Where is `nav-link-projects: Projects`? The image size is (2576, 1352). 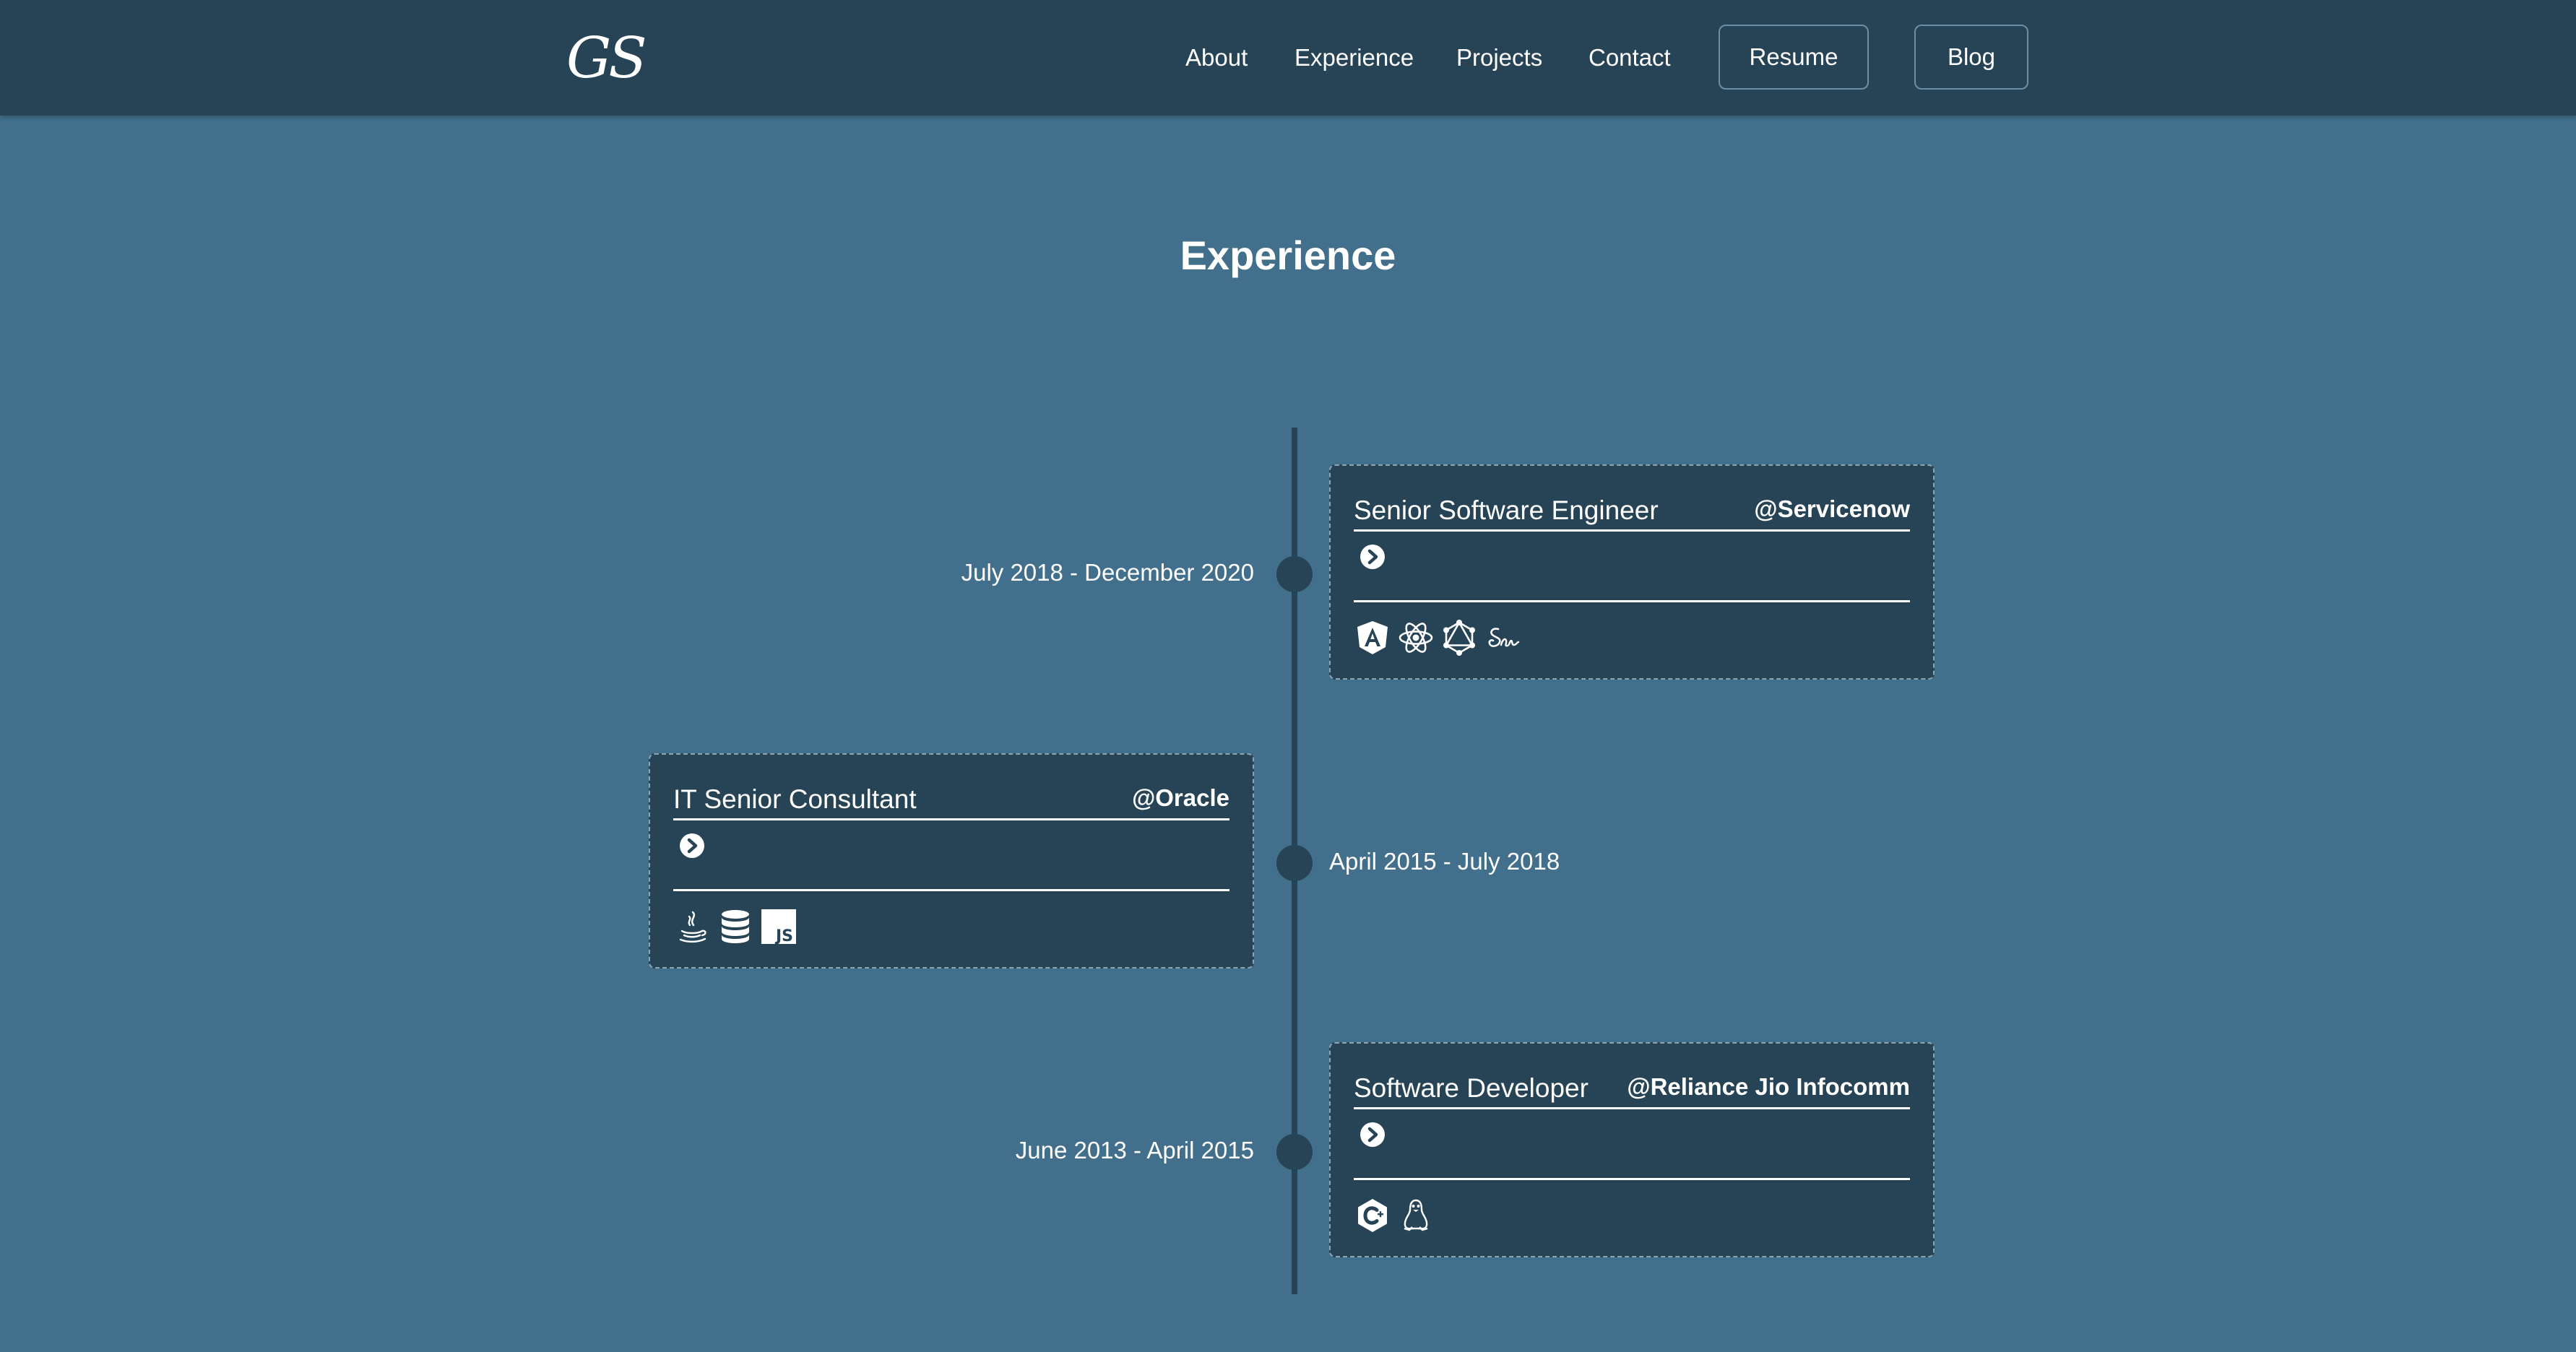
nav-link-projects: Projects is located at coordinates (1499, 57).